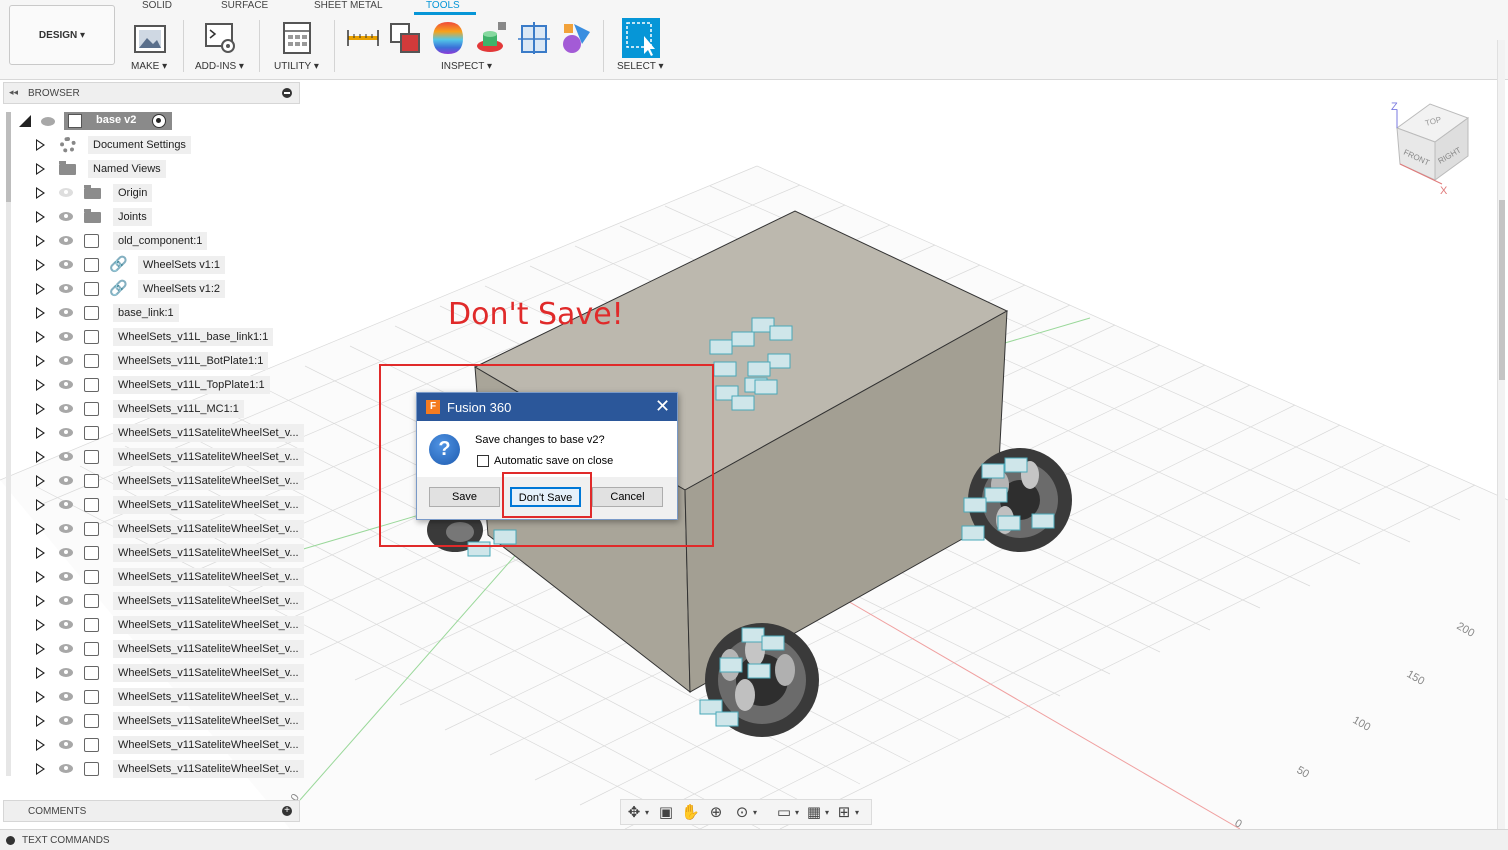  I want to click on utility-group-label: UTILITY ▾, so click(296, 66).